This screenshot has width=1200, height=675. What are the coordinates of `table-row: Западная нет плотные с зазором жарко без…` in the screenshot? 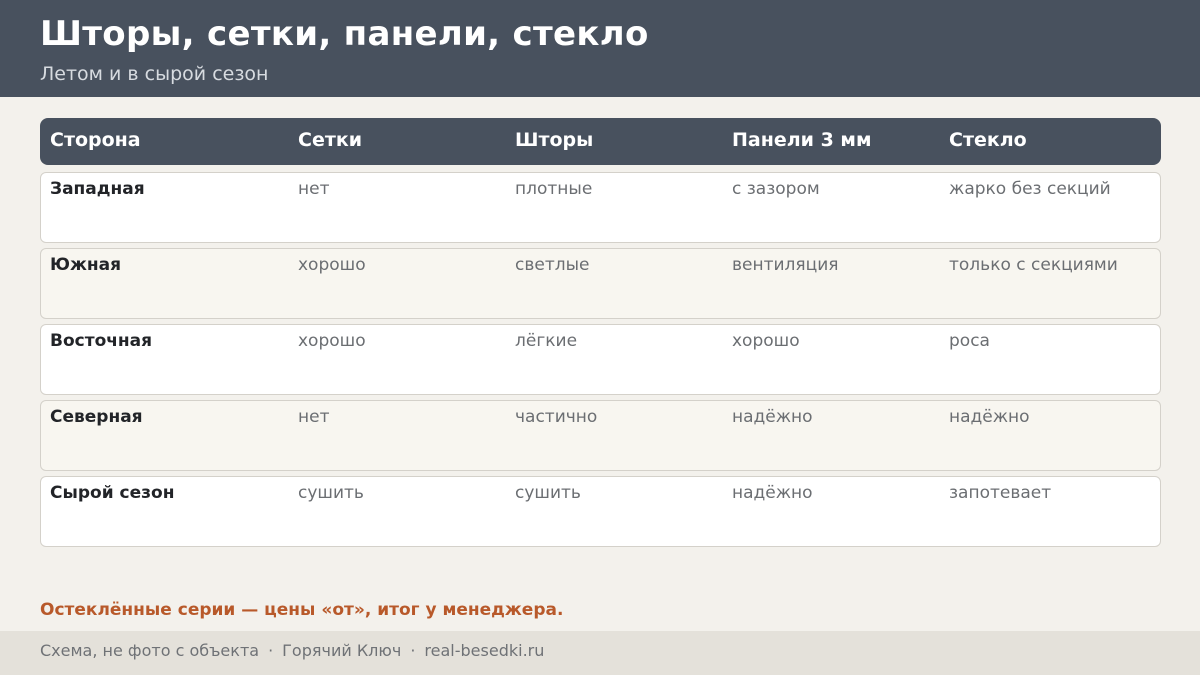 It's located at (600, 207).